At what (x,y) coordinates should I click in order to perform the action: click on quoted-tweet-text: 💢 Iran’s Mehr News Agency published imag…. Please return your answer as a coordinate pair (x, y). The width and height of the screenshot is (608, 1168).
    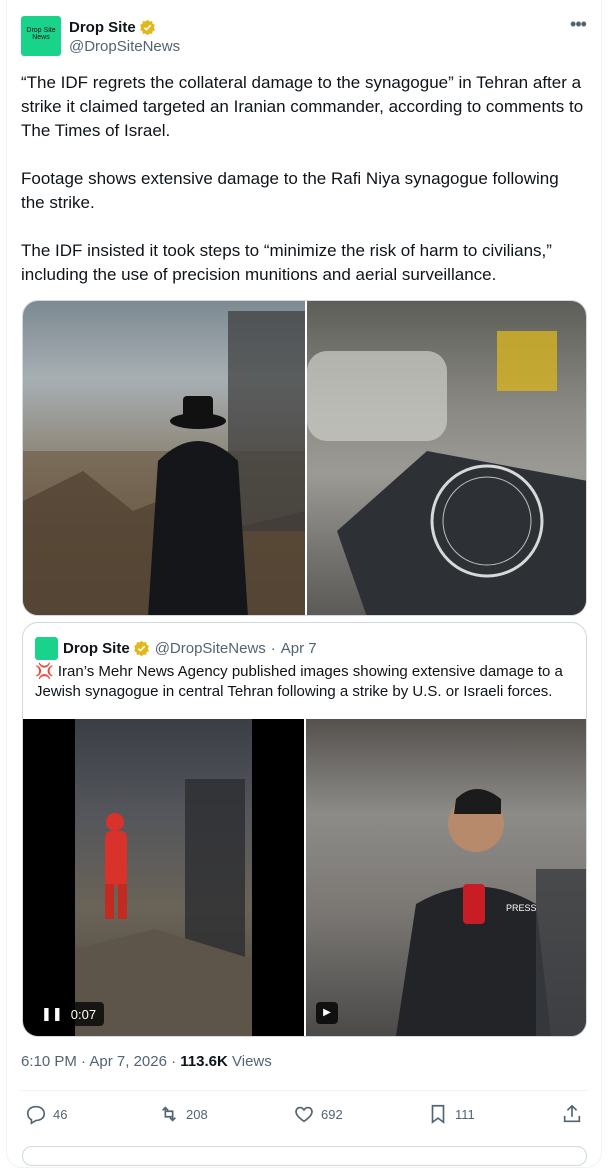
    Looking at the image, I should click on (307, 682).